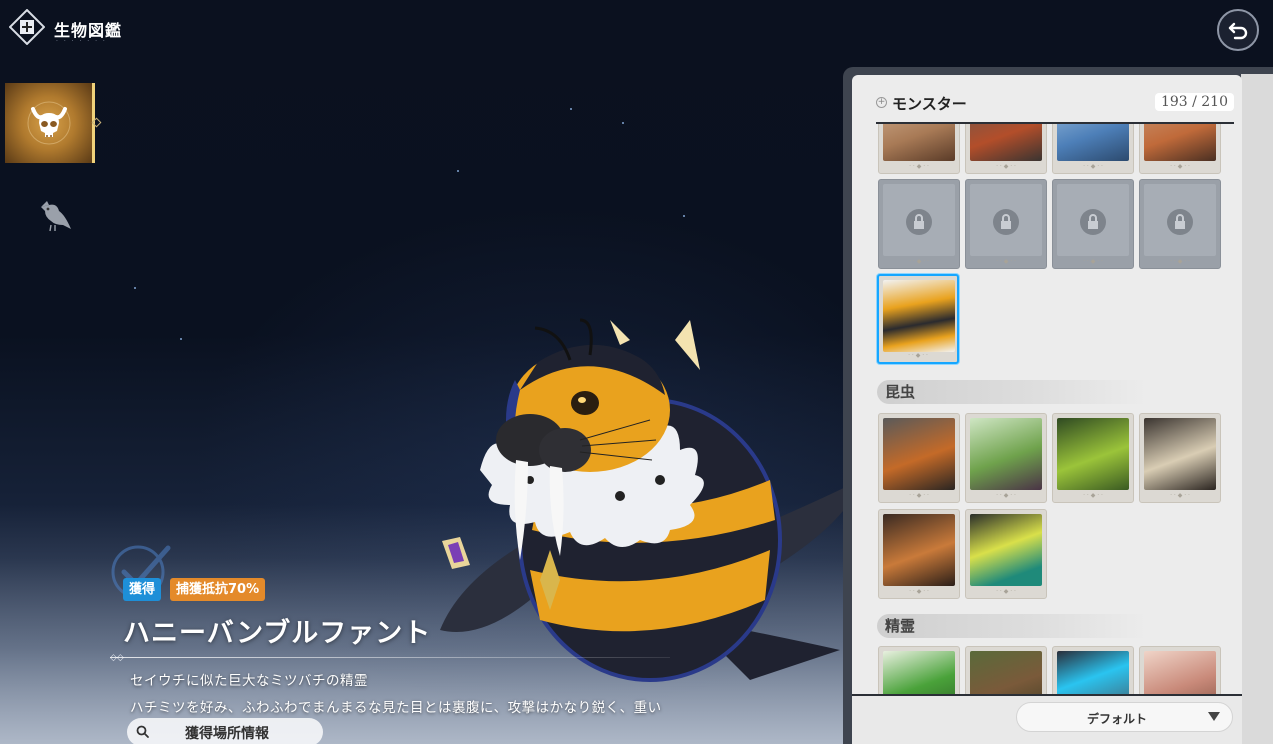 This screenshot has height=744, width=1273. I want to click on section-header: + モンスター 193 / 210, so click(1055, 103).